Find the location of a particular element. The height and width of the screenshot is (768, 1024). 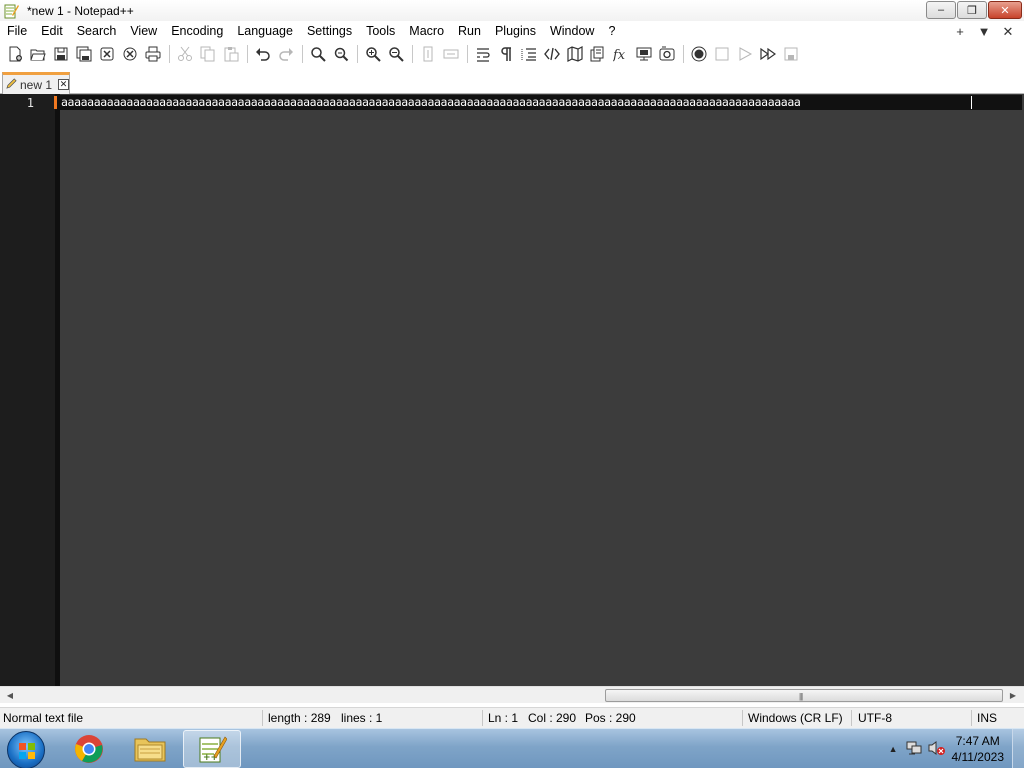

show-all-chars-icon is located at coordinates (506, 54).